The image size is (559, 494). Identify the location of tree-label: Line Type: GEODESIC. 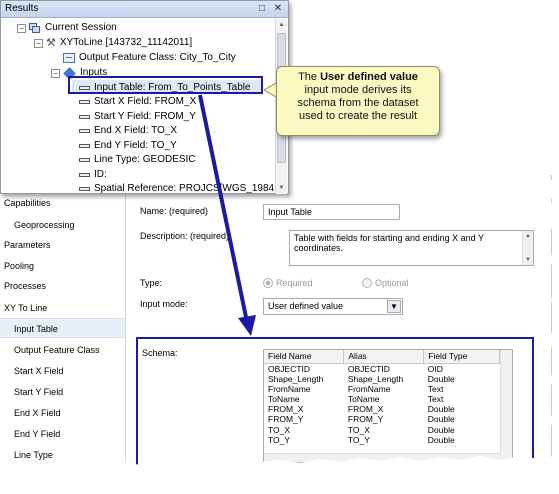
(145, 159).